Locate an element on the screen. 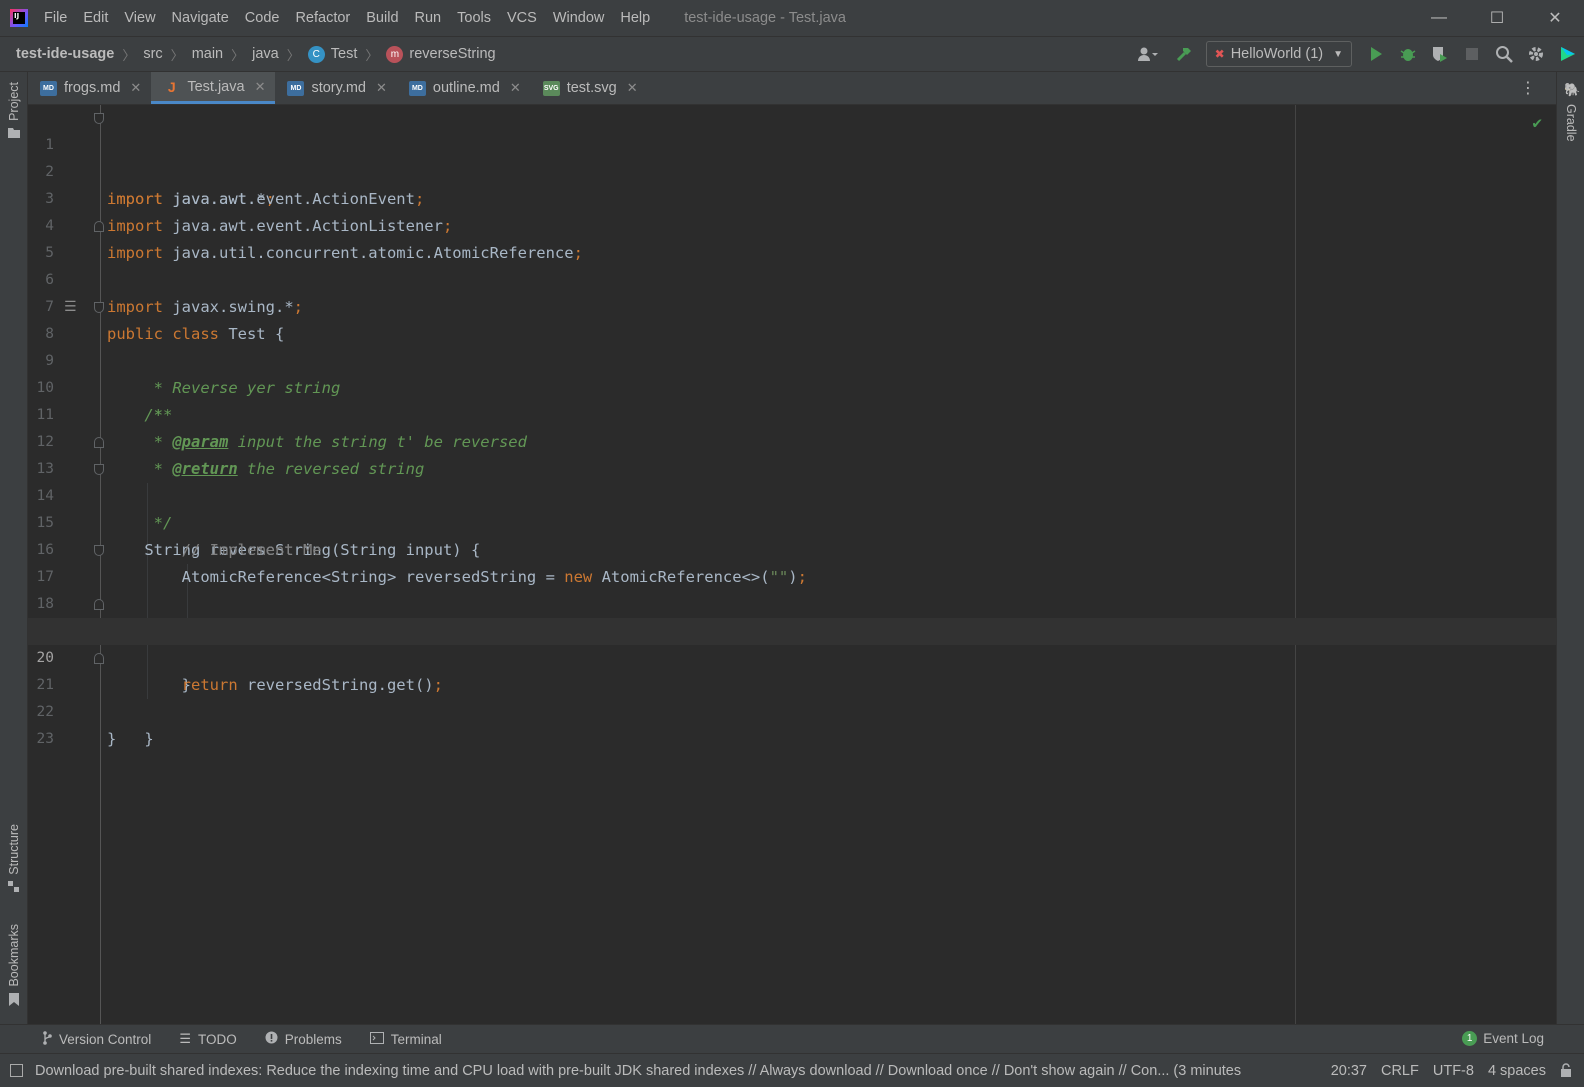 Image resolution: width=1584 pixels, height=1087 pixels. project-tool-button: Project is located at coordinates (14, 110).